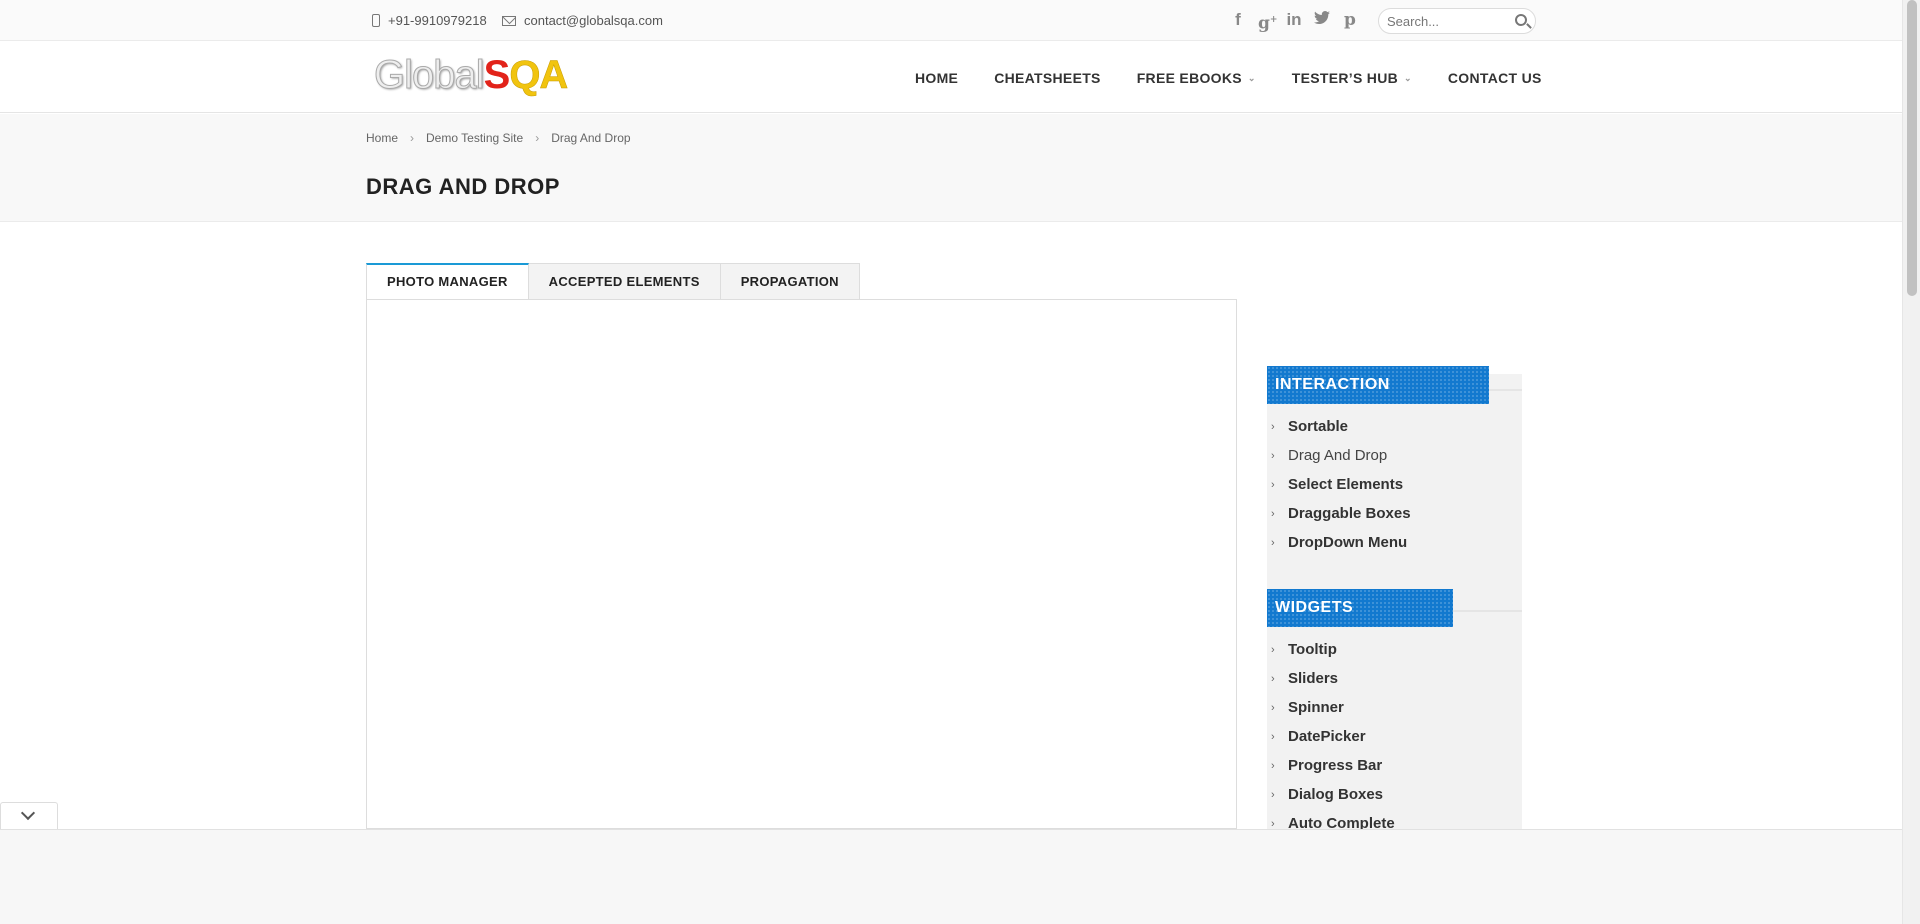  What do you see at coordinates (591, 138) in the screenshot?
I see `breadcrumb-current: Drag And Drop` at bounding box center [591, 138].